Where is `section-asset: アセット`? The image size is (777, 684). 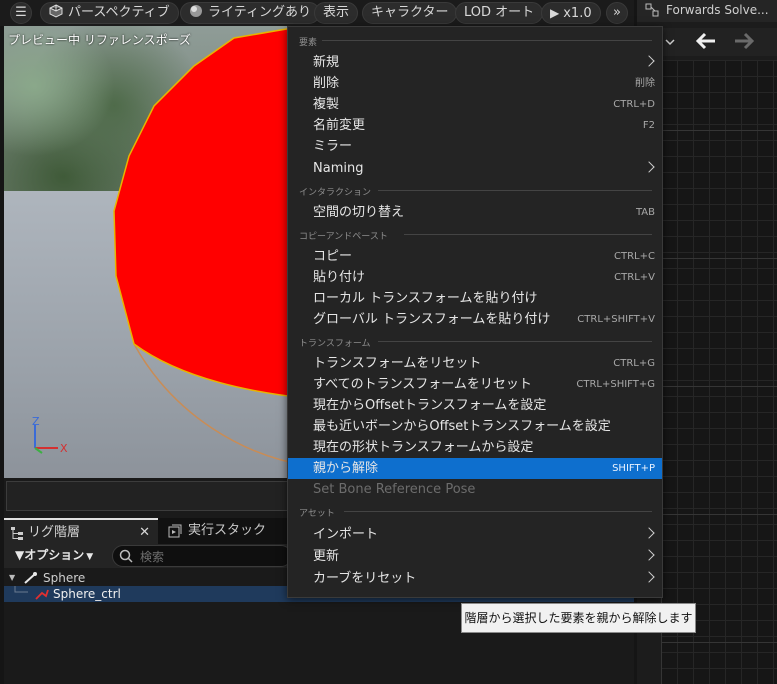 section-asset: アセット is located at coordinates (317, 514).